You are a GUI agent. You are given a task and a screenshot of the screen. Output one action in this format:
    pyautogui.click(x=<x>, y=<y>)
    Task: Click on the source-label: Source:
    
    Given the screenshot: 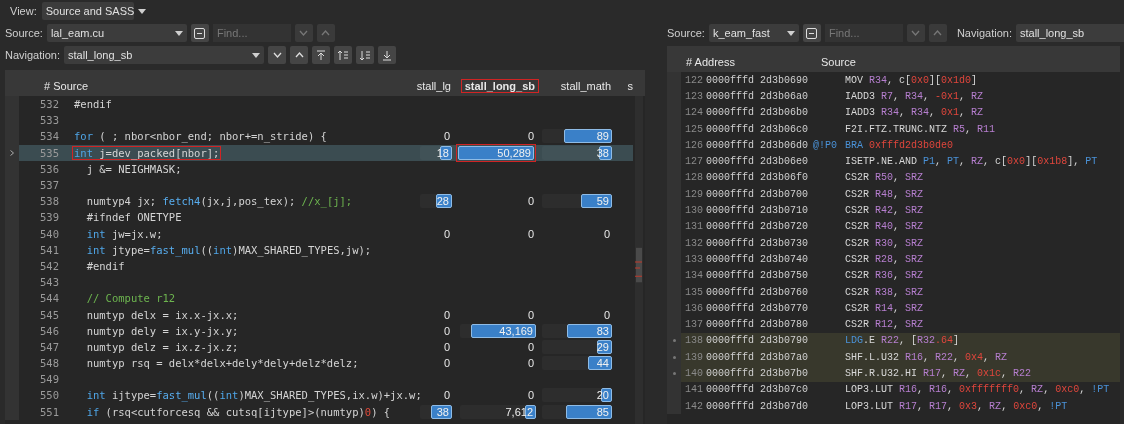 What is the action you would take?
    pyautogui.click(x=686, y=33)
    